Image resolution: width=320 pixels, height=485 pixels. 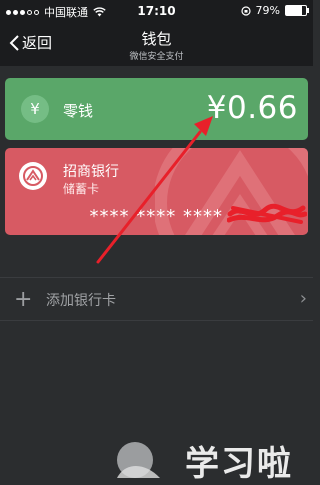 I want to click on watermark-text: 学习啦, so click(x=239, y=464).